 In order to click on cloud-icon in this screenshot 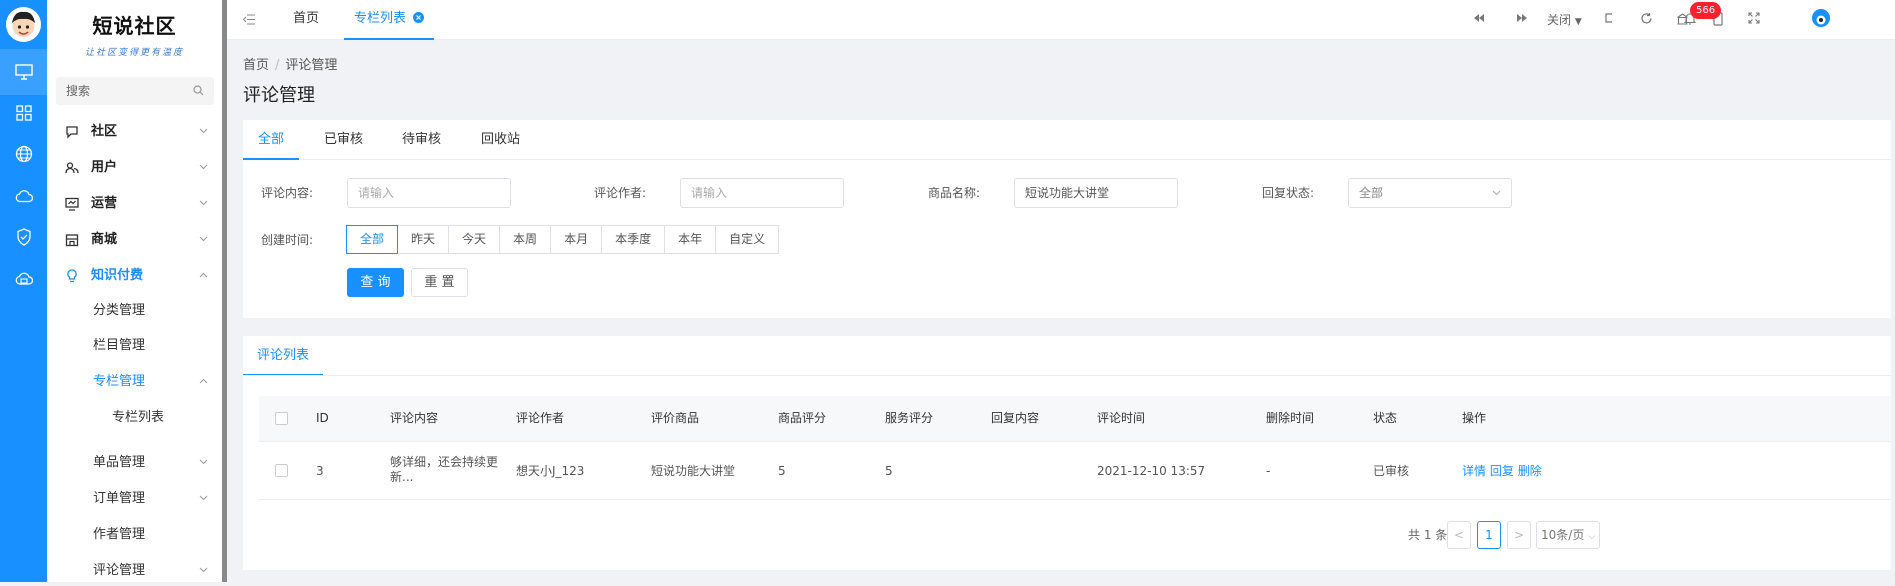, I will do `click(23, 196)`.